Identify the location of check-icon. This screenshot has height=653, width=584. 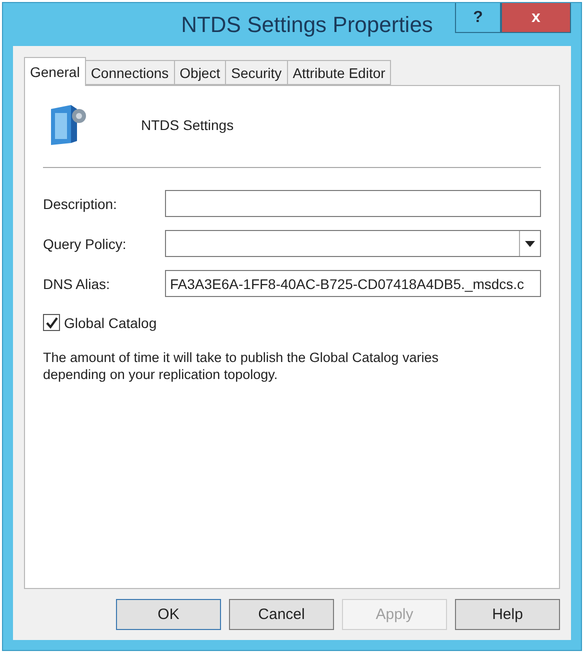
(52, 322).